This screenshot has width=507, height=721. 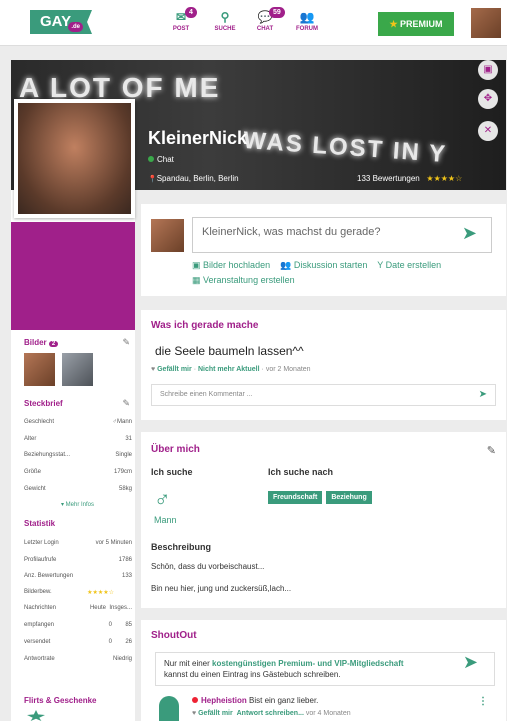 I want to click on status-input: KleinerNick, was machst du gerade? ➤, so click(x=342, y=235).